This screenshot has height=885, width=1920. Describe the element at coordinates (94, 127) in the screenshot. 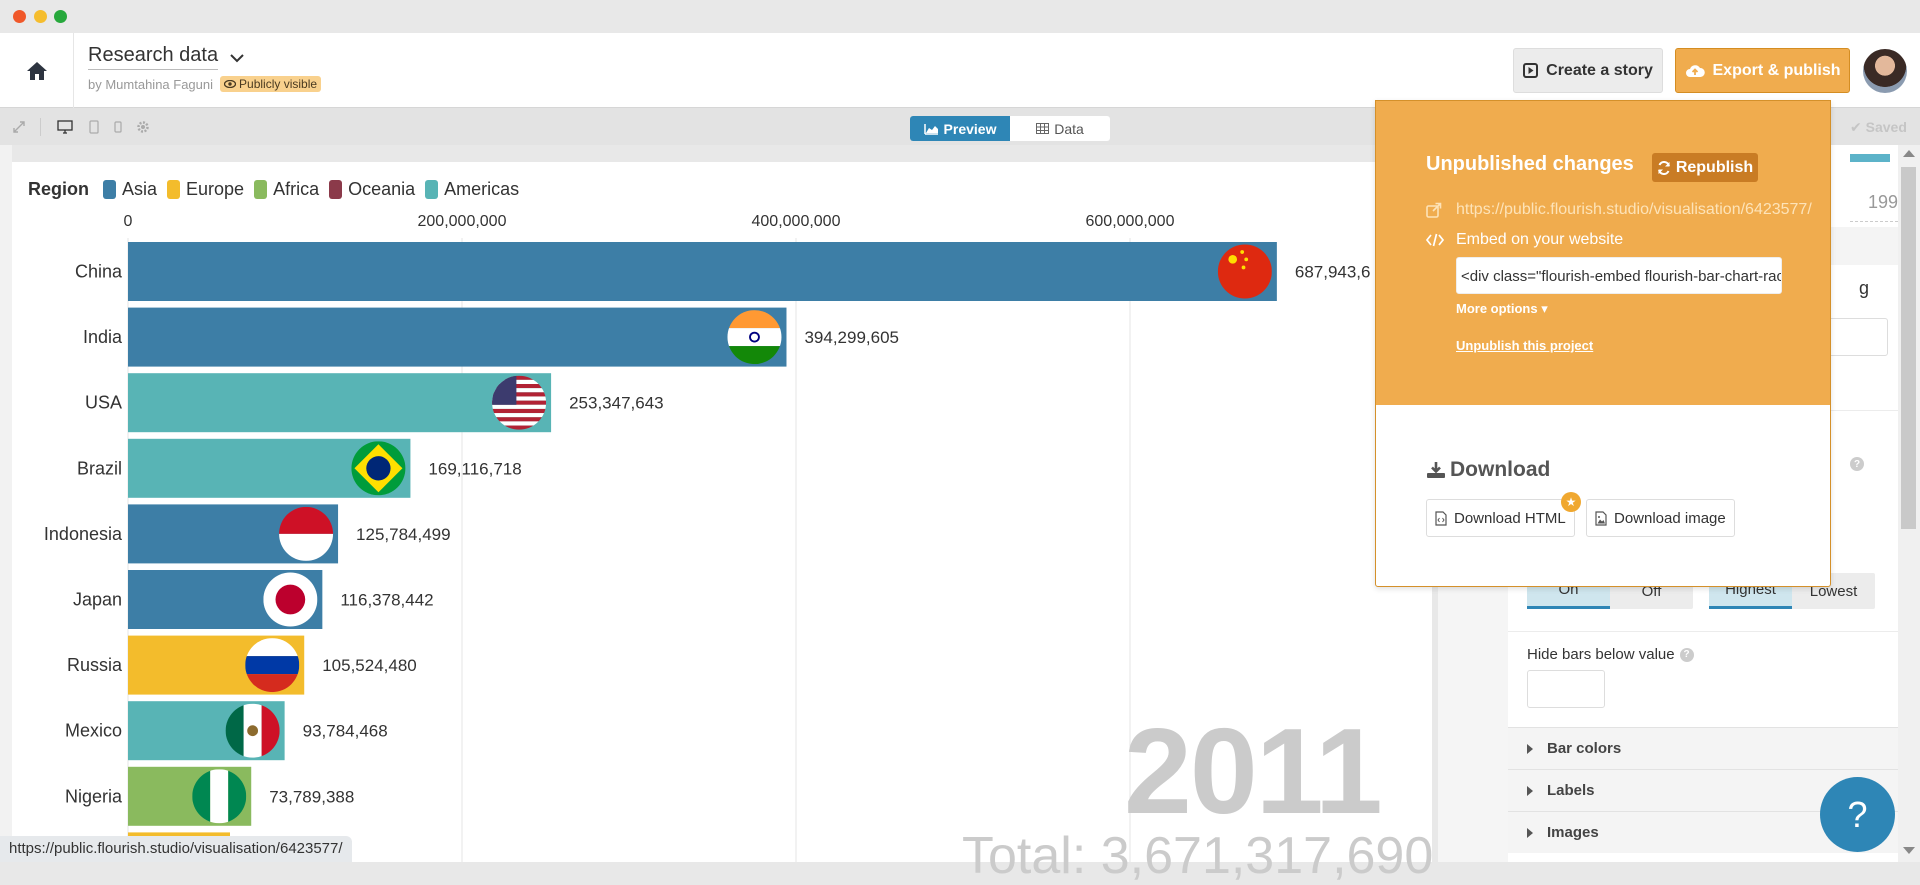

I see `tablet-icon` at that location.